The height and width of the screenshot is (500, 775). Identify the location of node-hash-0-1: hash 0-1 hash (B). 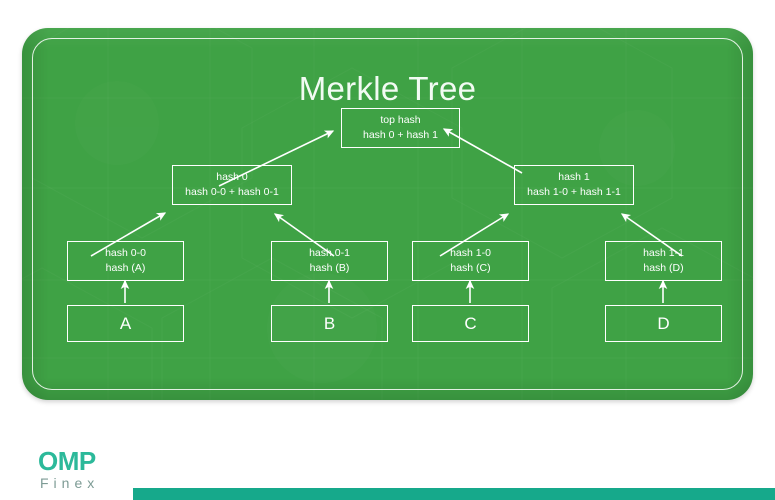
(329, 261).